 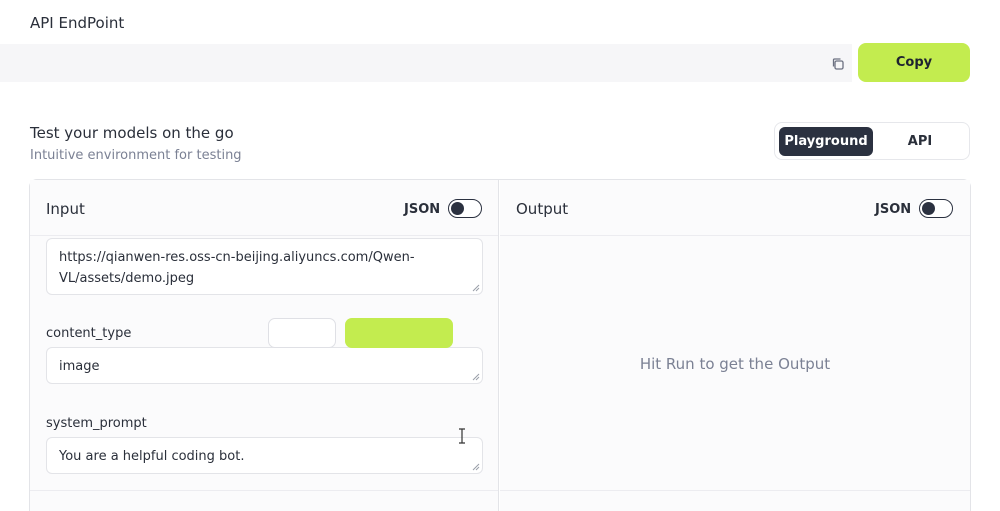 I want to click on test-title: Test your models on the go, so click(x=132, y=133).